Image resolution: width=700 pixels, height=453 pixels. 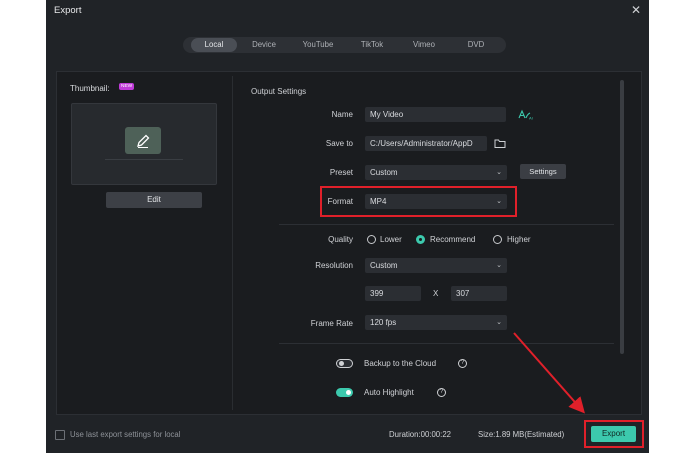 What do you see at coordinates (418, 201) in the screenshot?
I see `format-highlight-box` at bounding box center [418, 201].